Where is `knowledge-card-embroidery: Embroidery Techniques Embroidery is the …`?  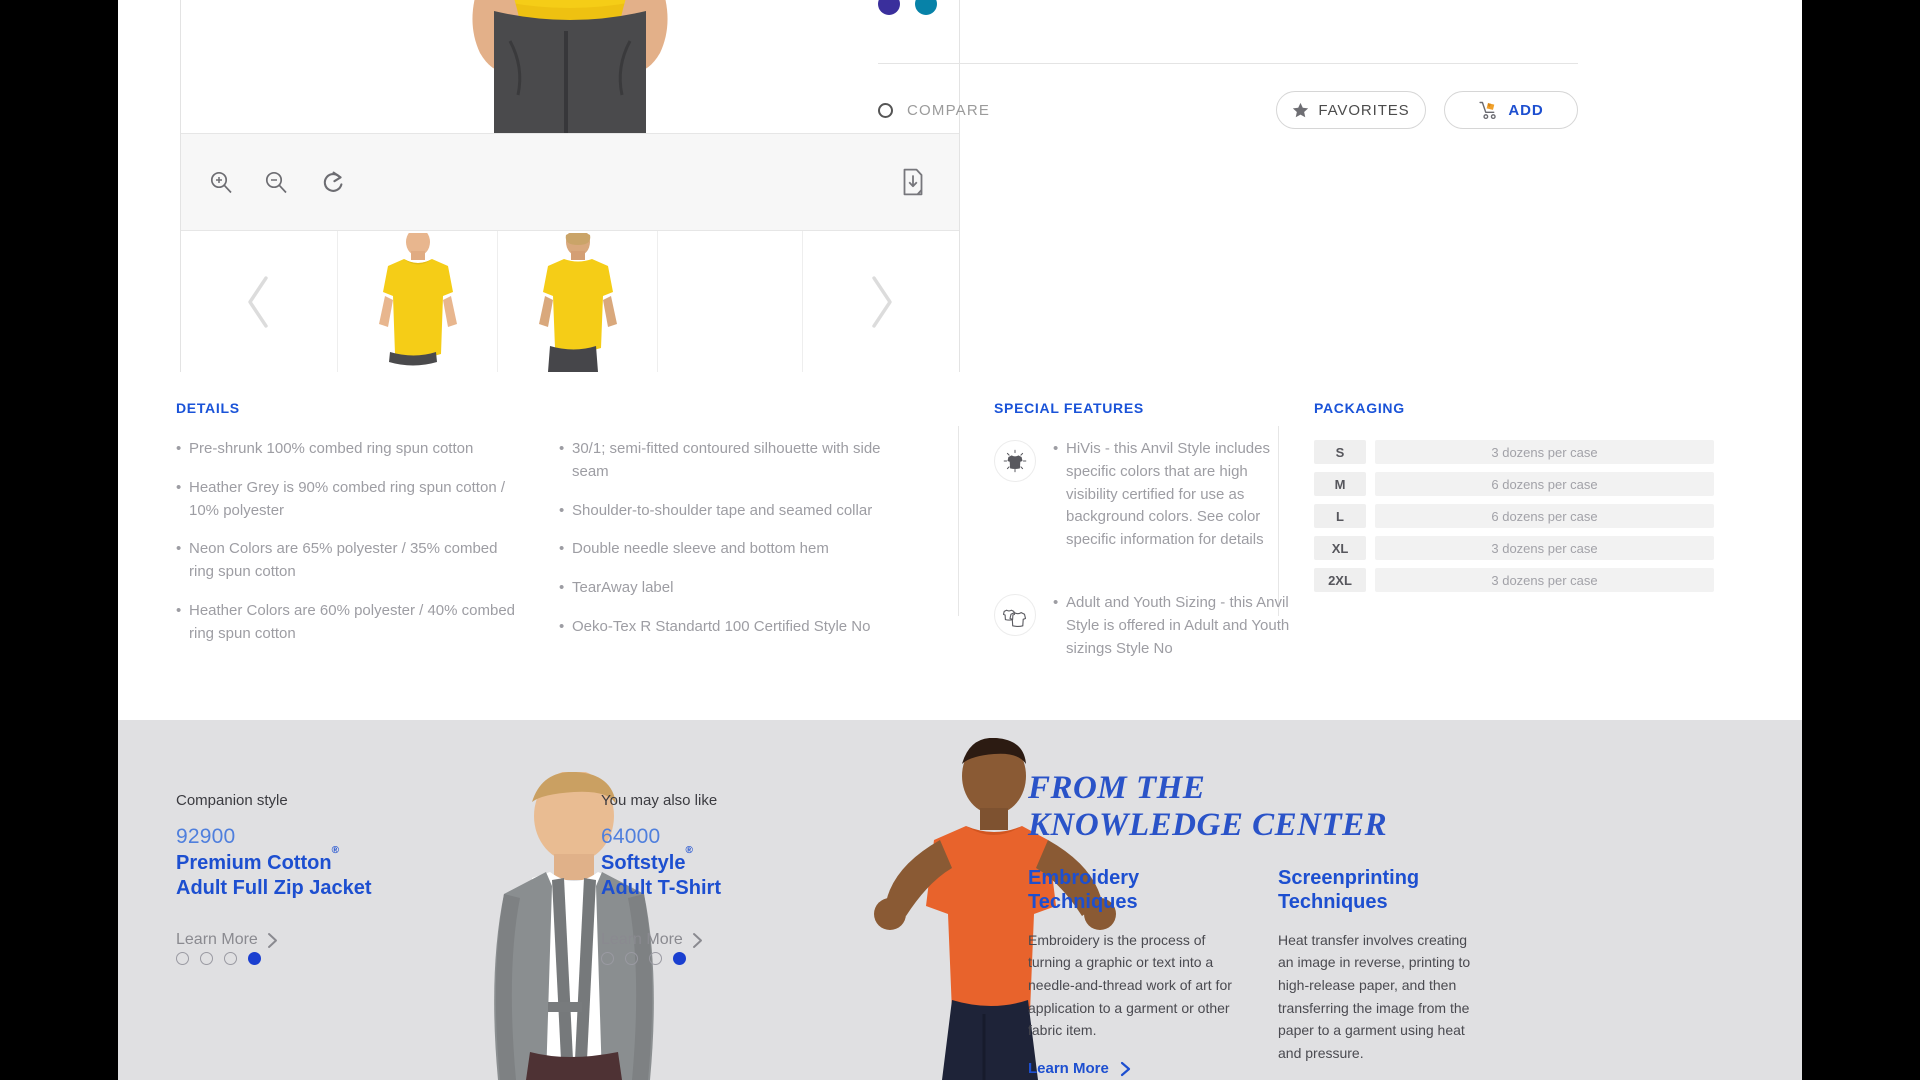 knowledge-card-embroidery: Embroidery Techniques Embroidery is the … is located at coordinates (1130, 973).